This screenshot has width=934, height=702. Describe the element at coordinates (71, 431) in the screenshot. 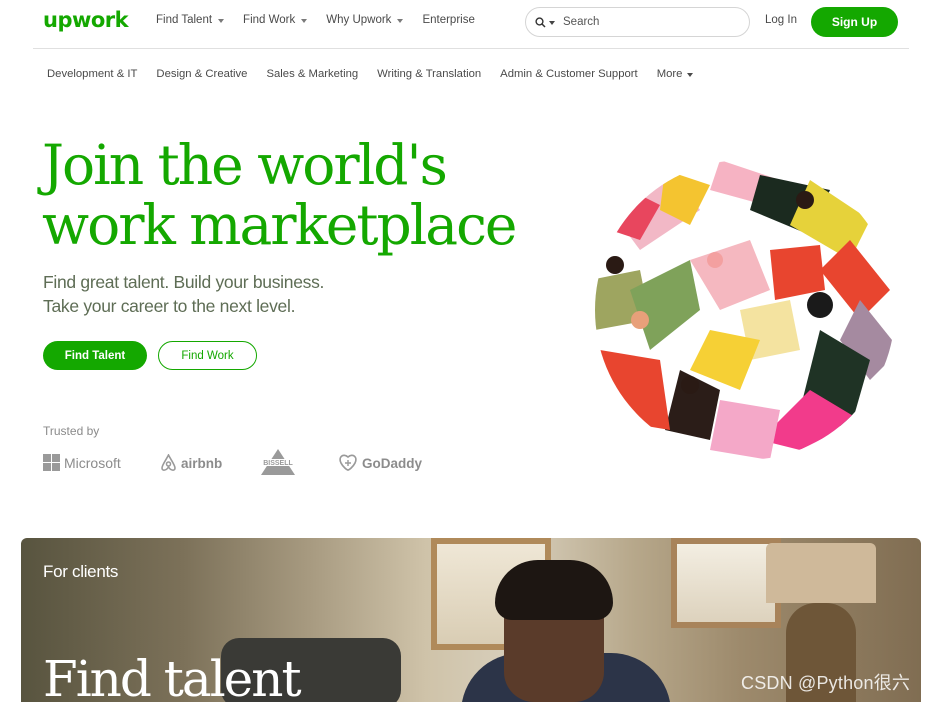

I see `trusted-by-label: Trusted by` at that location.